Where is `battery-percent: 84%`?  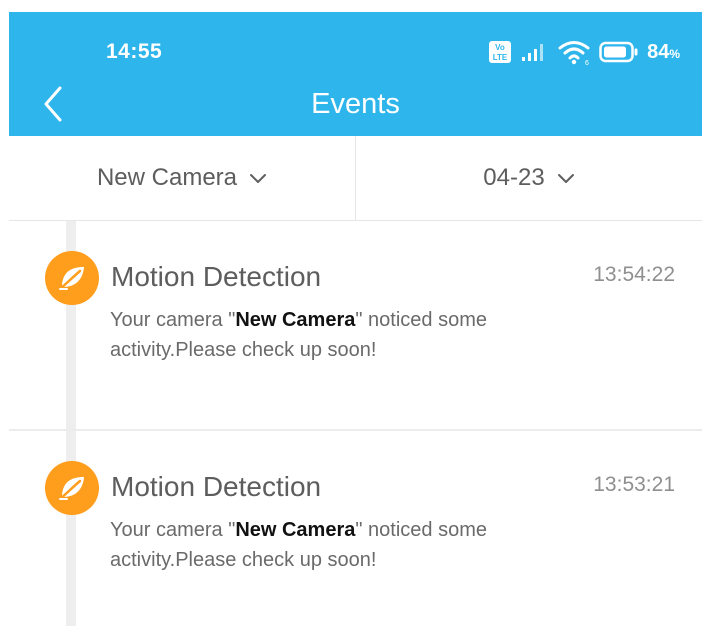 battery-percent: 84% is located at coordinates (663, 52).